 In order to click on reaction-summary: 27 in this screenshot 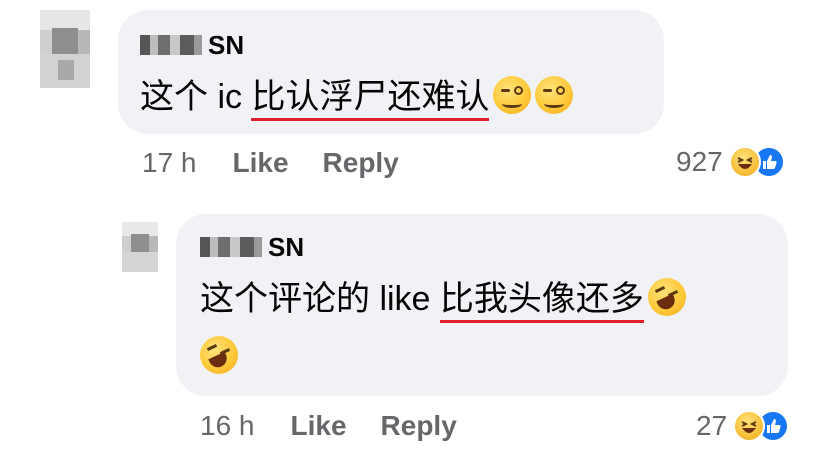, I will do `click(743, 426)`.